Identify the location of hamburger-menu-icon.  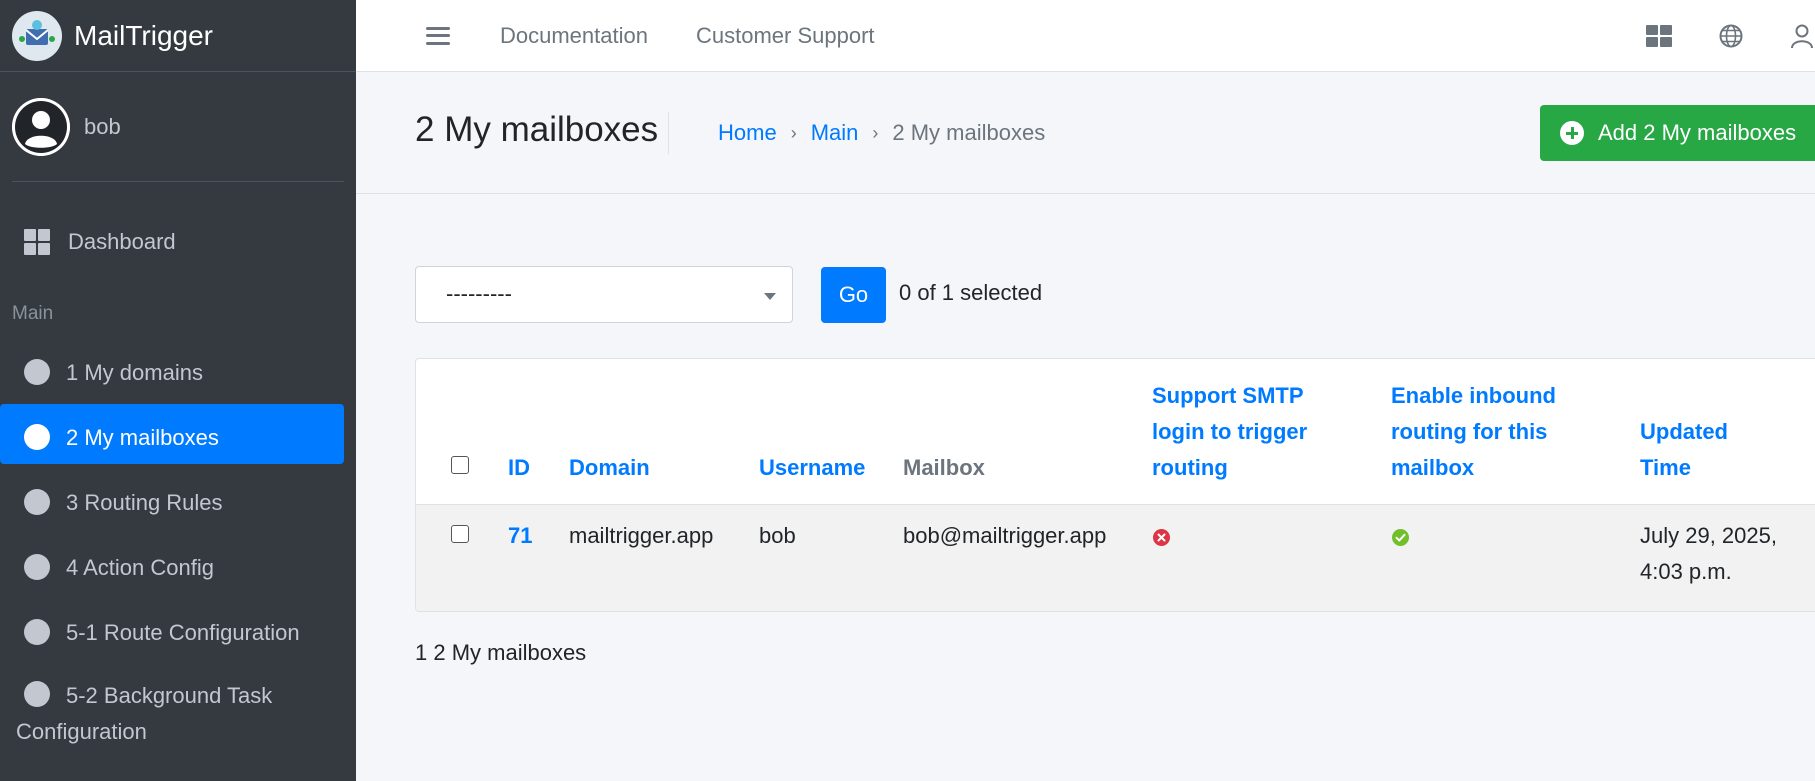
(438, 35).